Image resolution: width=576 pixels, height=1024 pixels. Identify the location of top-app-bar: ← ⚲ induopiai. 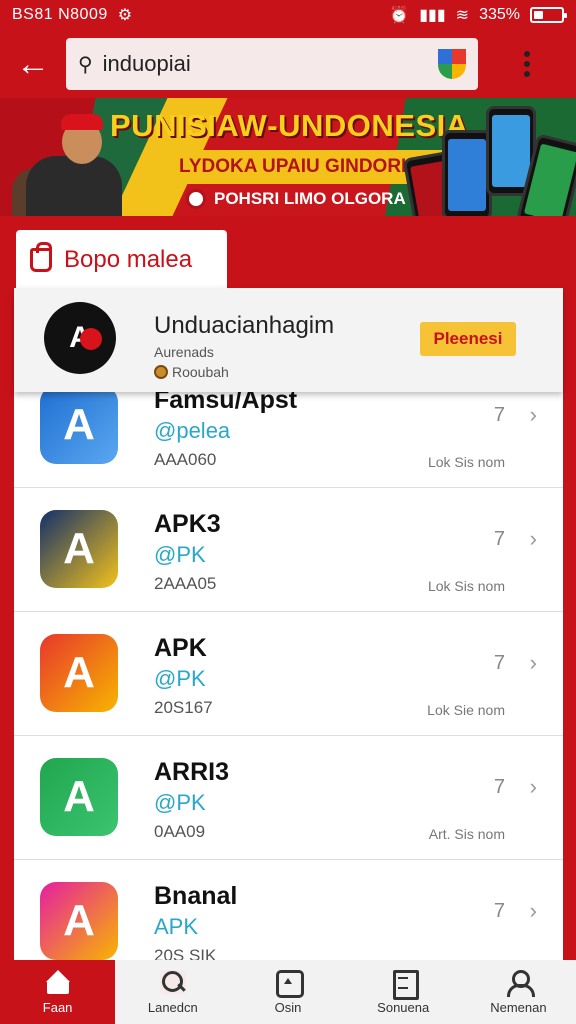
(288, 64).